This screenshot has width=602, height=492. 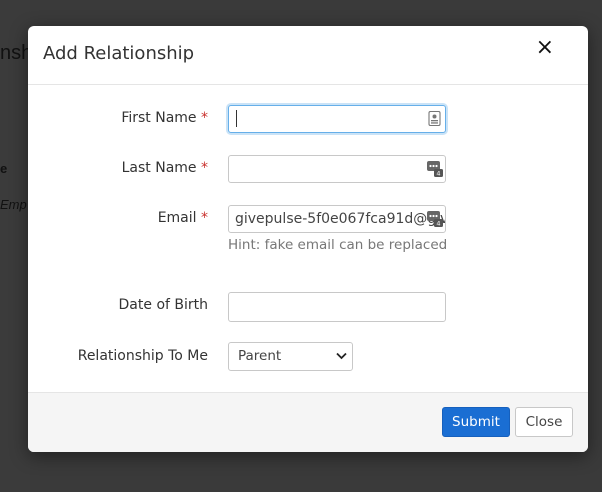 What do you see at coordinates (142, 356) in the screenshot?
I see `relationship-label: Relationship To Me` at bounding box center [142, 356].